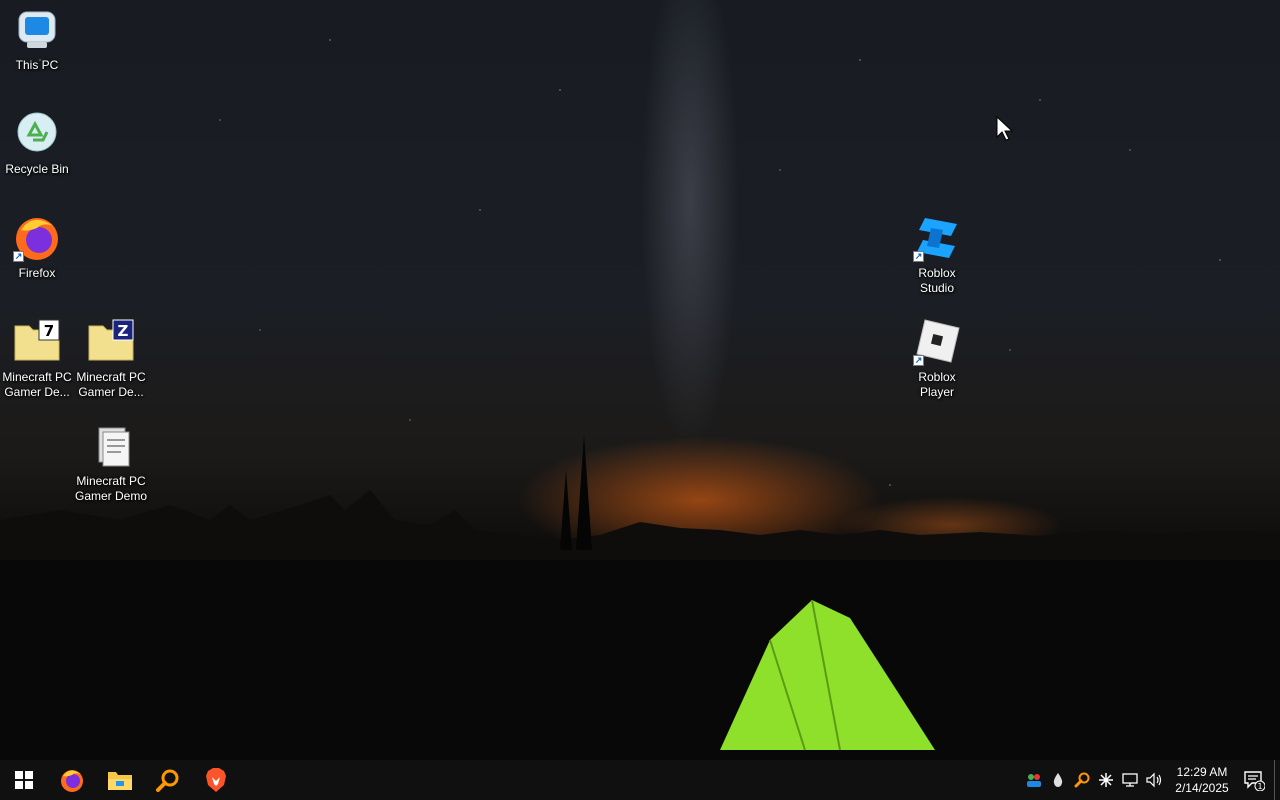  I want to click on desktop-icon-recycle-bin: Recycle Bin, so click(37, 143).